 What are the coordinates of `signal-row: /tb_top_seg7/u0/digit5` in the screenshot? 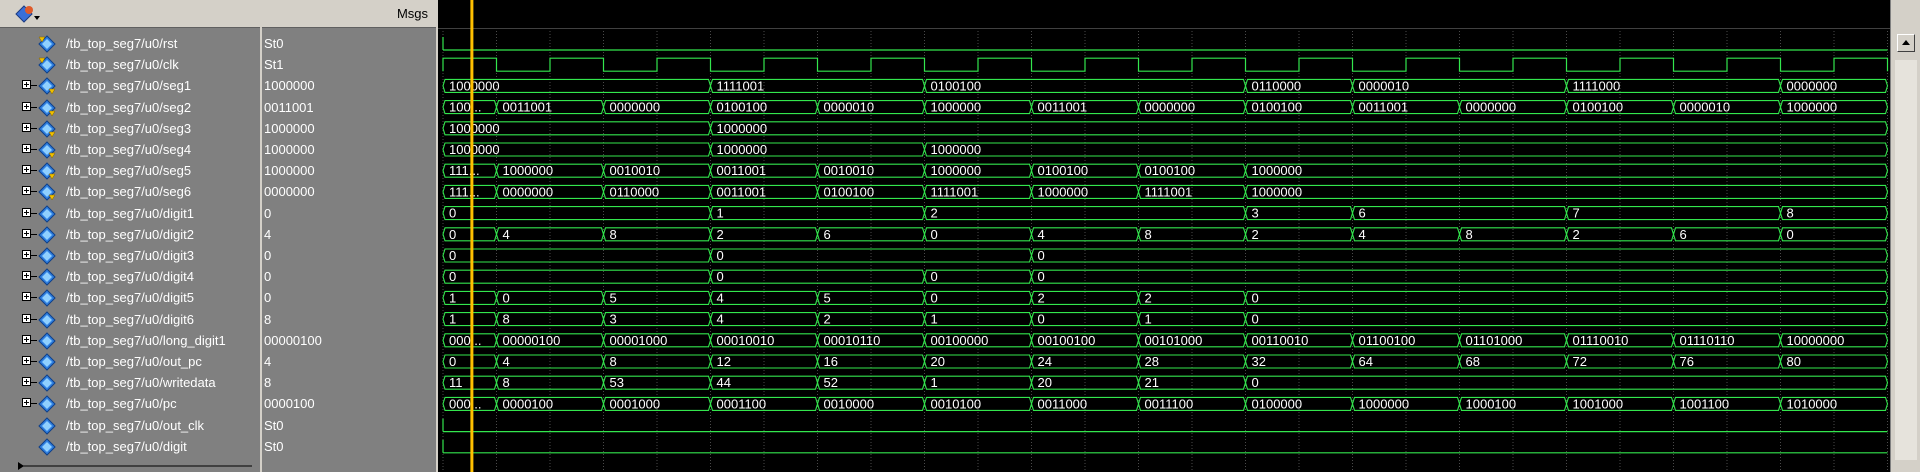 It's located at (130, 297).